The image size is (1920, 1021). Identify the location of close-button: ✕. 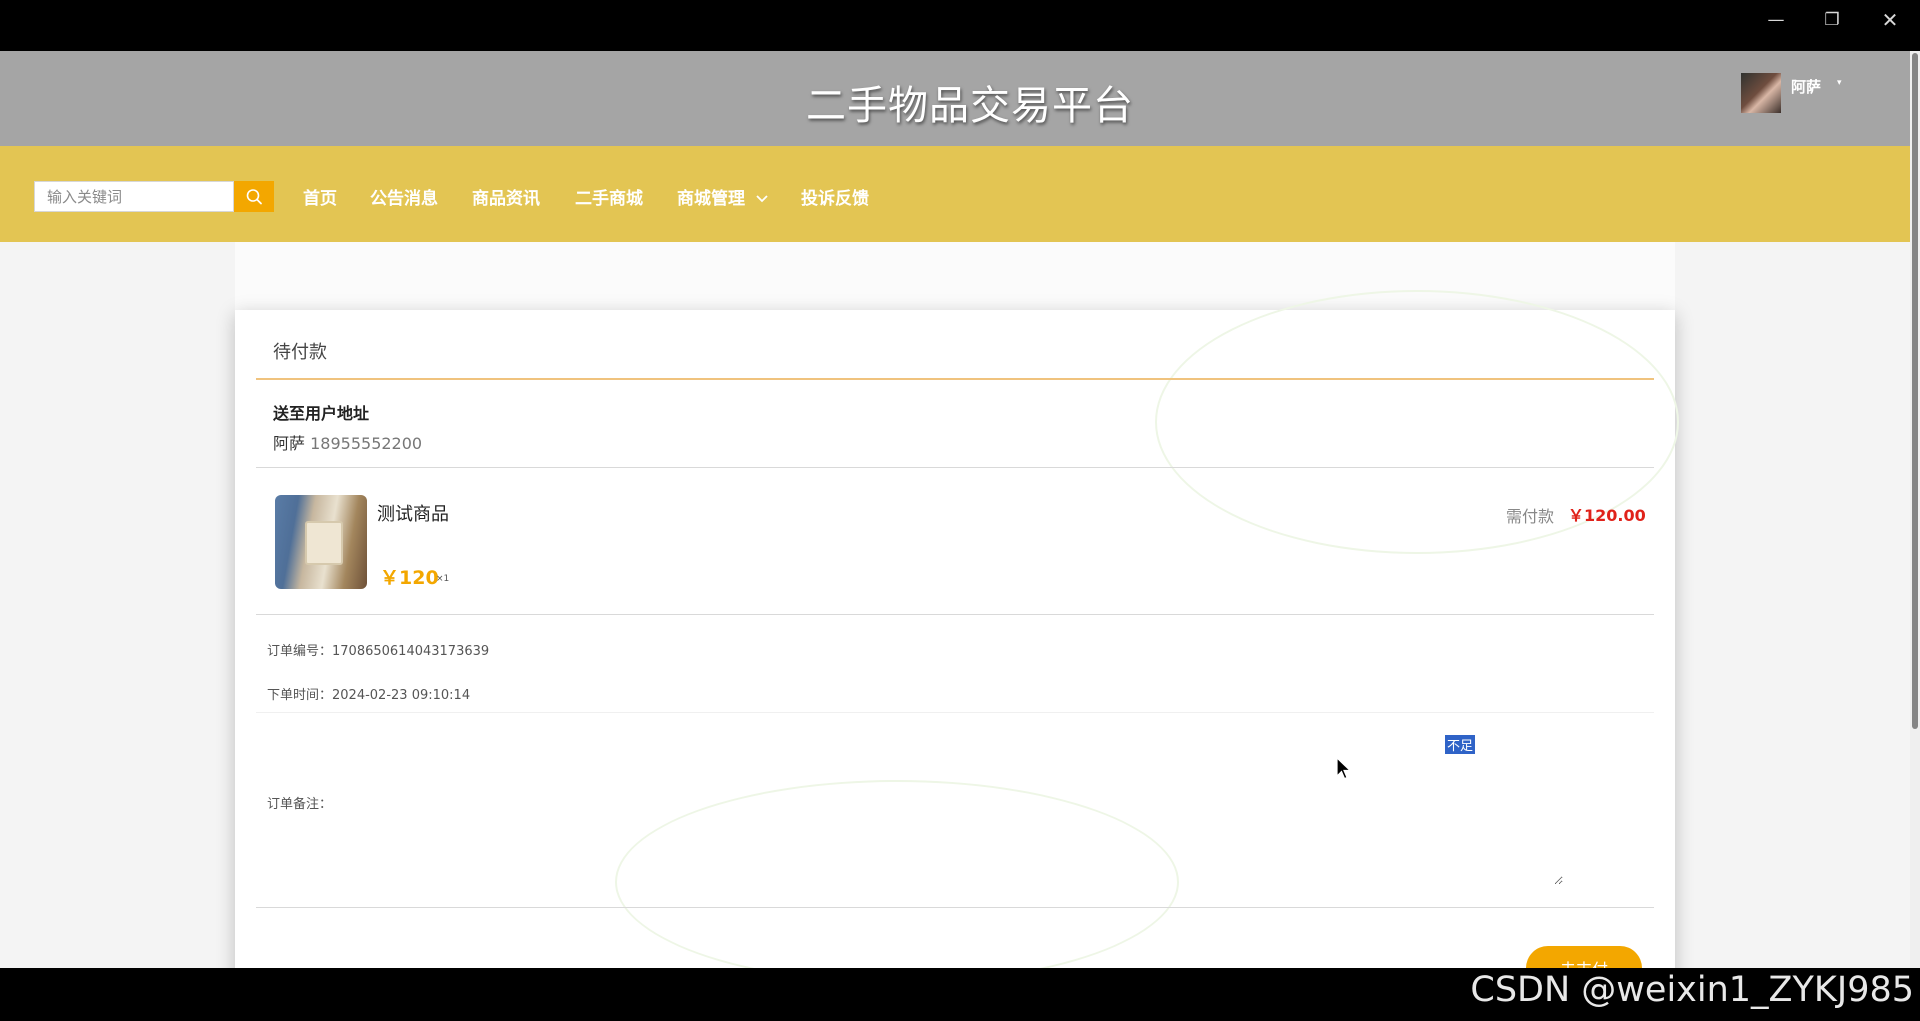
(1890, 20).